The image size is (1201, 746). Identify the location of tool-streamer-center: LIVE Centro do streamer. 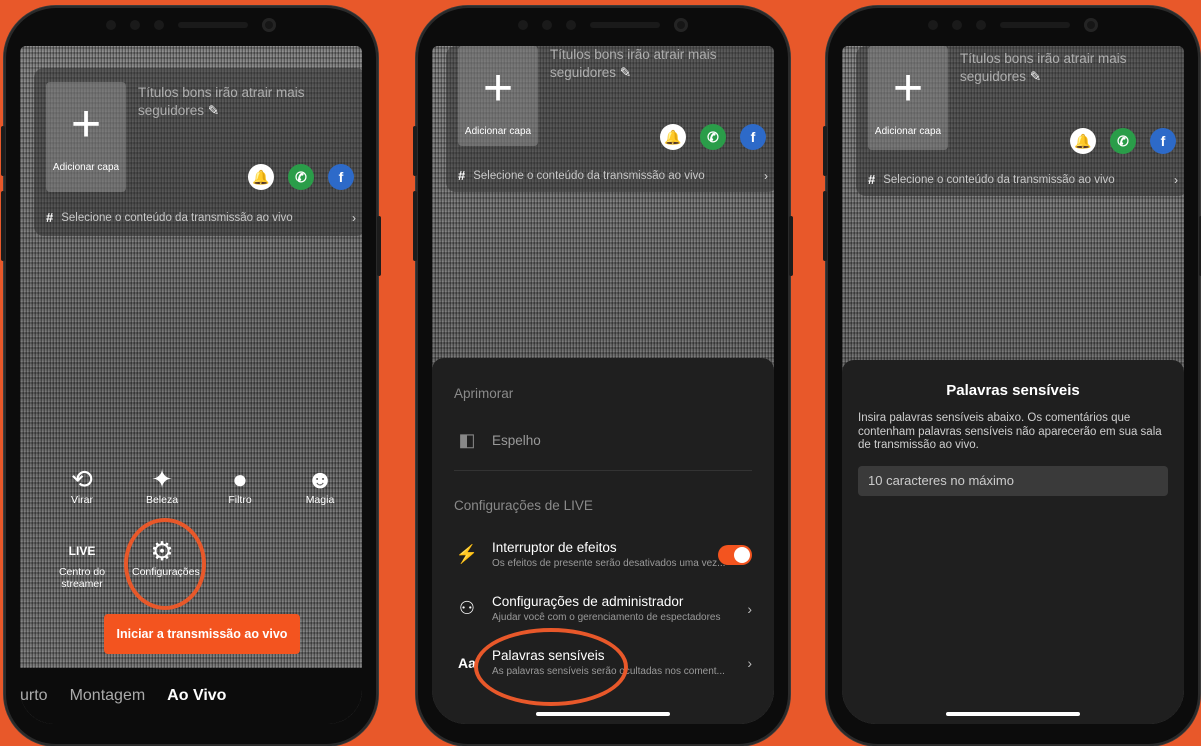
(82, 563).